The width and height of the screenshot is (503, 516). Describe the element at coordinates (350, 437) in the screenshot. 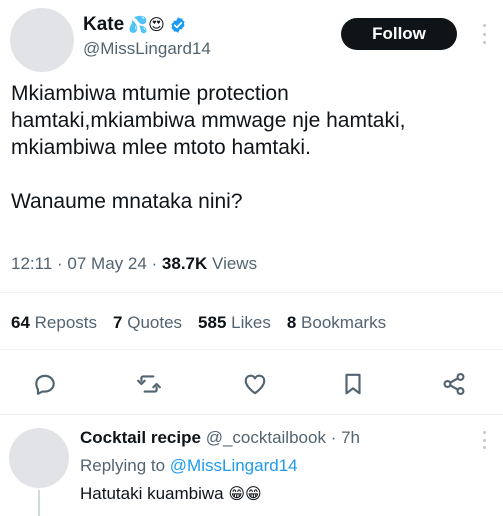

I see `reply-time: 7h` at that location.